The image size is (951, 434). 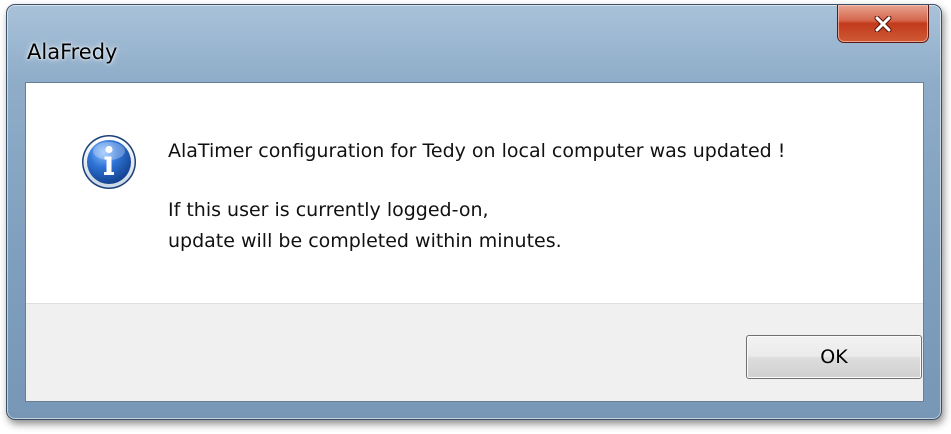 I want to click on close-button, so click(x=883, y=24).